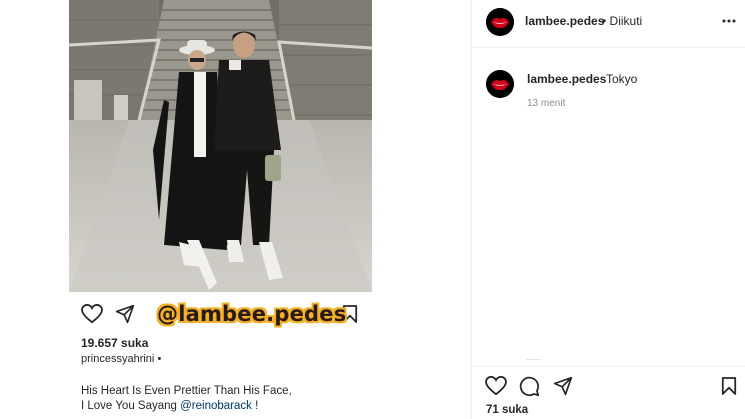 The image size is (745, 419). What do you see at coordinates (622, 79) in the screenshot?
I see `caption-text: Tokyo` at bounding box center [622, 79].